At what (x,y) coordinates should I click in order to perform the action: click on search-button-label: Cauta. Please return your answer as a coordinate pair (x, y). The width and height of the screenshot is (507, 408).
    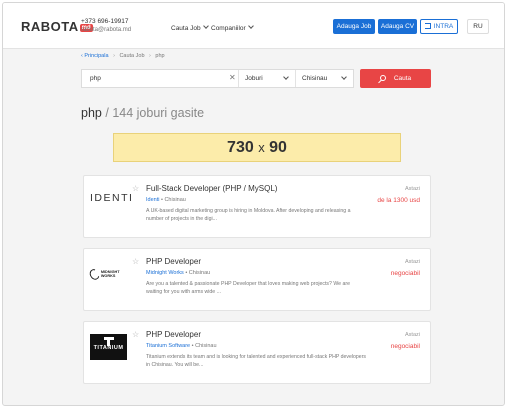
    Looking at the image, I should click on (402, 78).